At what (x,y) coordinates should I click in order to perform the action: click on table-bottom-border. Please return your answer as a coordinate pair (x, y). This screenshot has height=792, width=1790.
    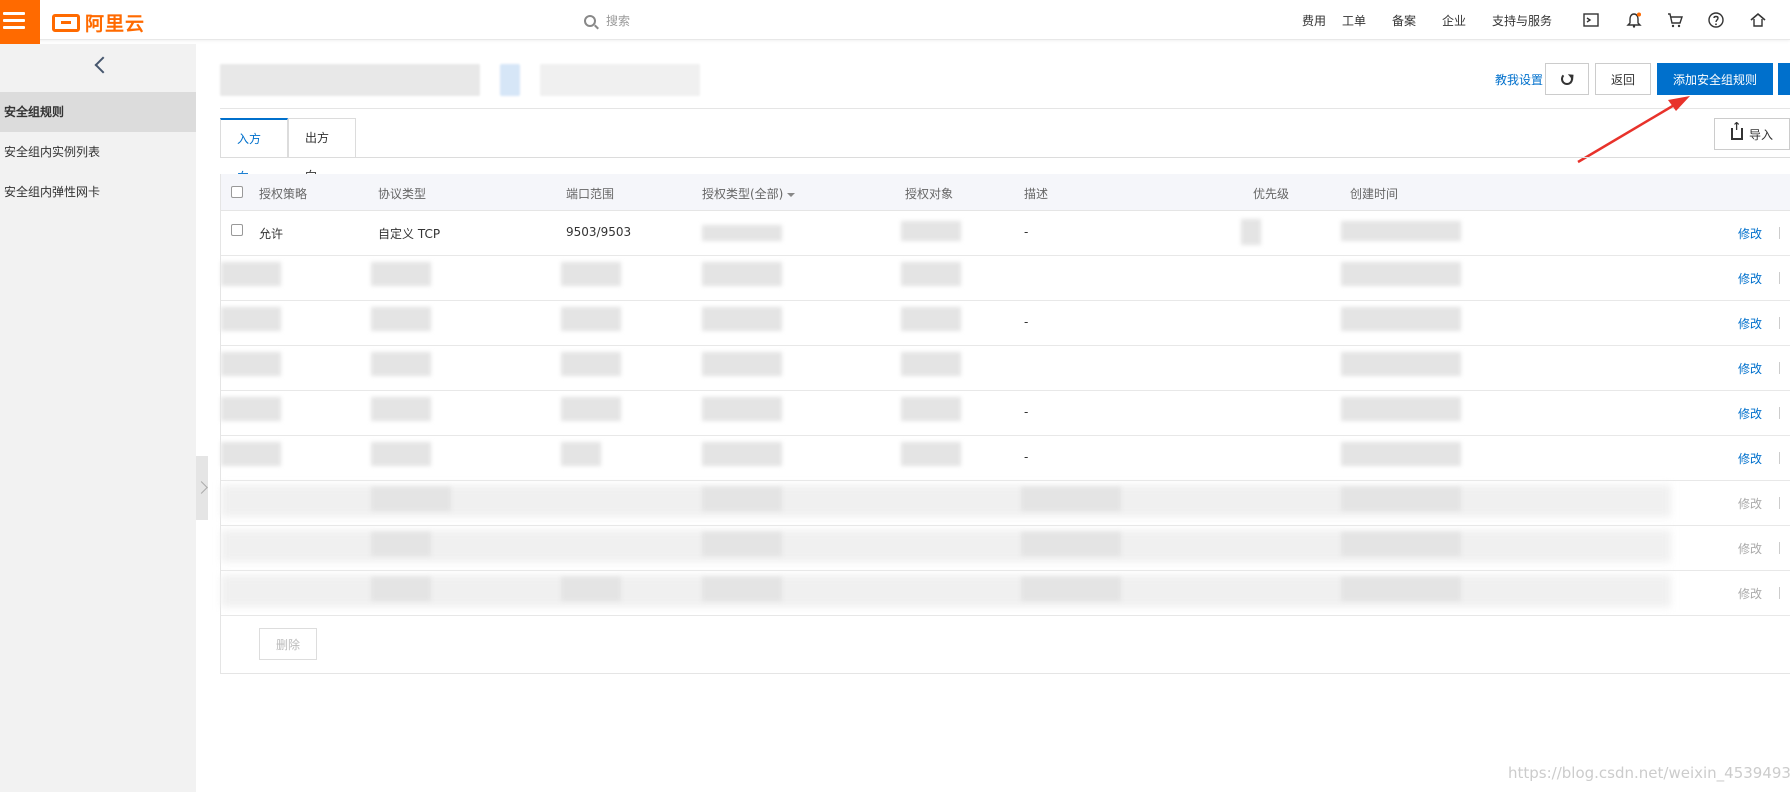
    Looking at the image, I should click on (1005, 673).